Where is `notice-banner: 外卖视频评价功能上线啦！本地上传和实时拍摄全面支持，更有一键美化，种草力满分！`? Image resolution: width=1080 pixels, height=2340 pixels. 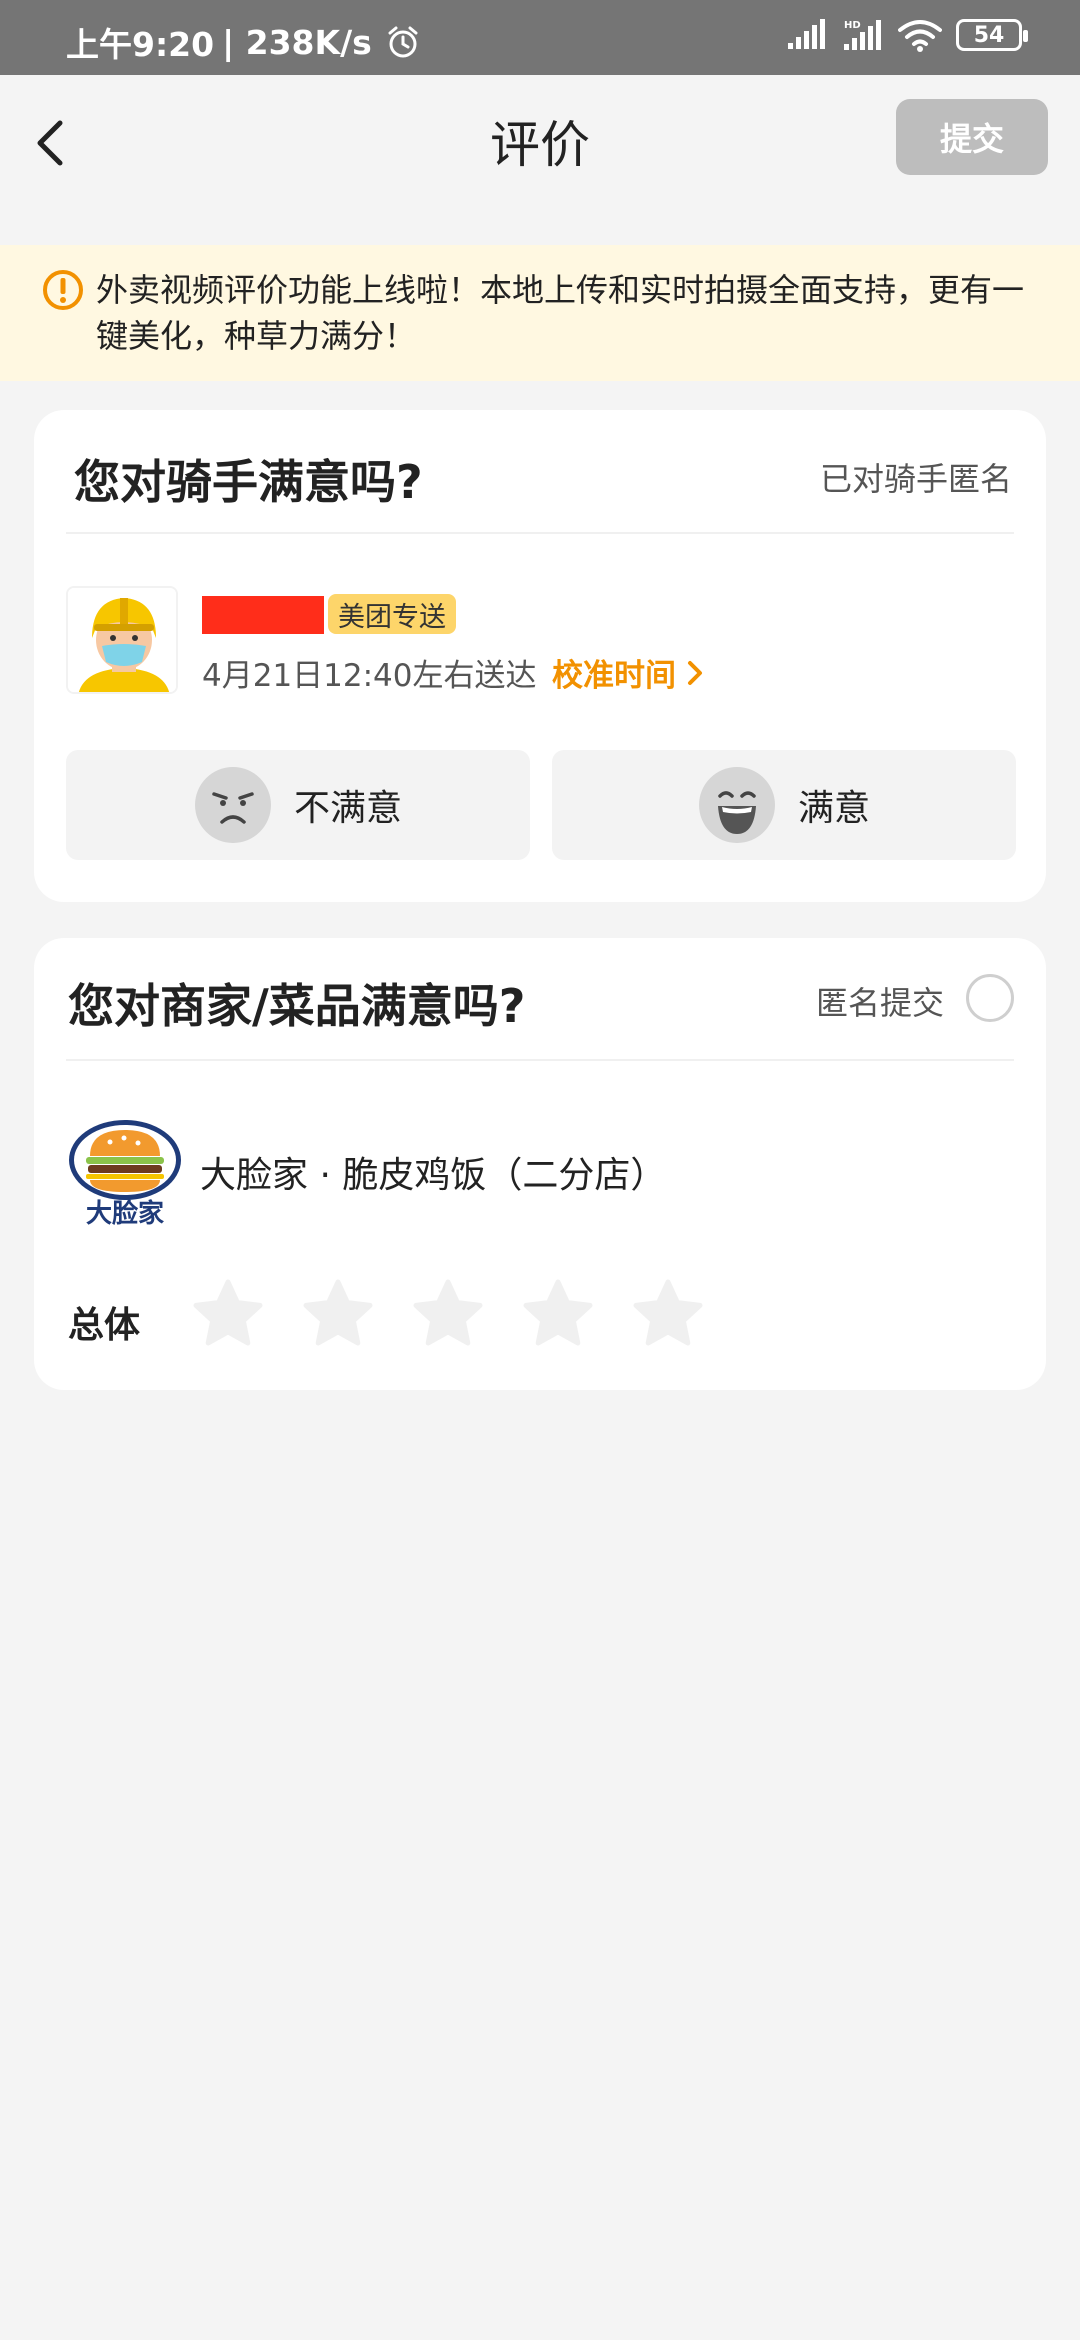 notice-banner: 外卖视频评价功能上线啦！本地上传和实时拍摄全面支持，更有一键美化，种草力满分！ is located at coordinates (540, 313).